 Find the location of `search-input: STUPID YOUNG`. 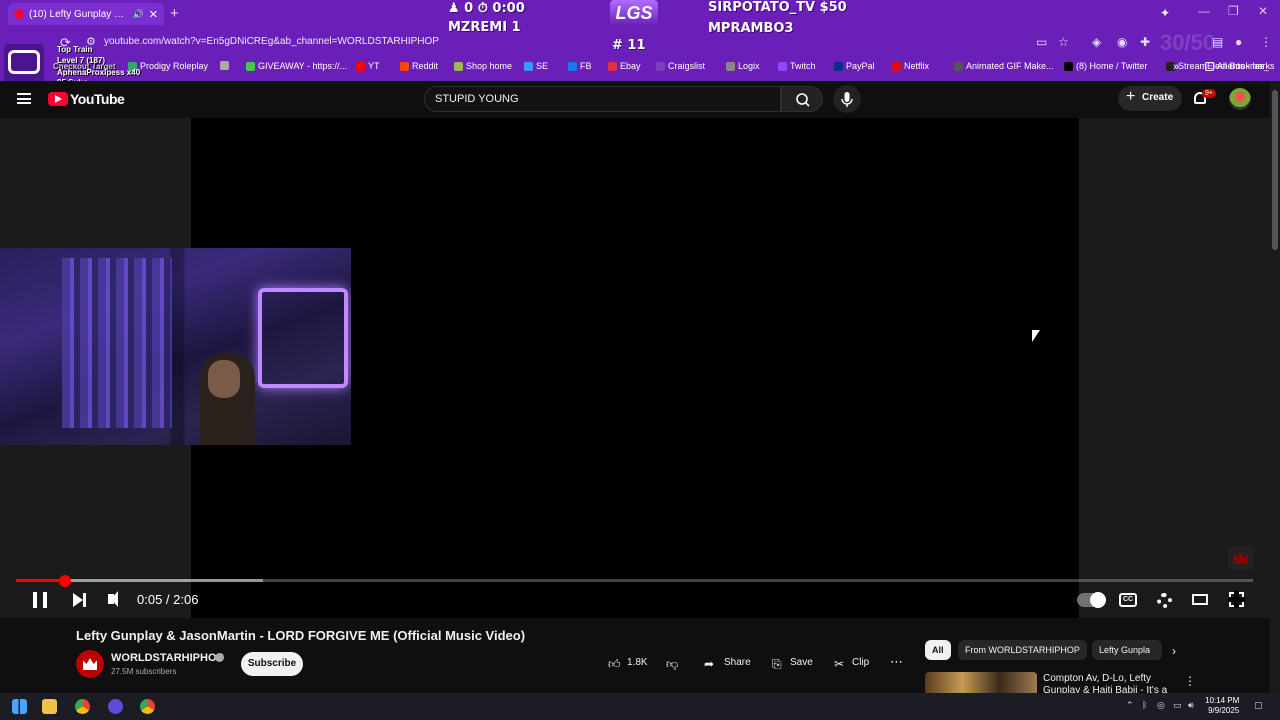

search-input: STUPID YOUNG is located at coordinates (602, 99).